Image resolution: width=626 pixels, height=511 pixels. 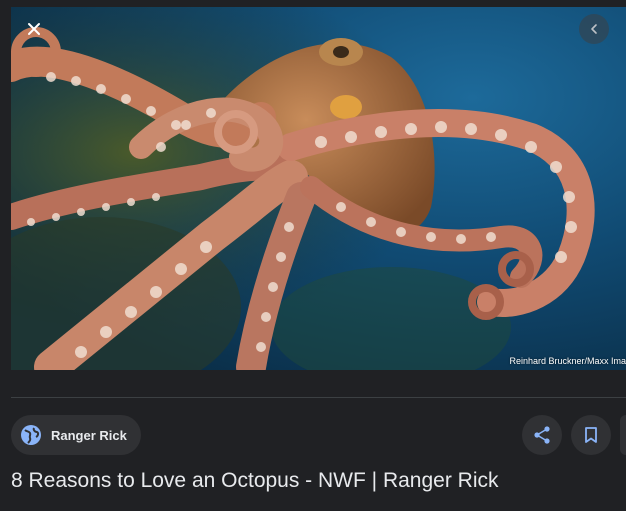 I want to click on source-site-chip: Ranger Rick, so click(x=76, y=435).